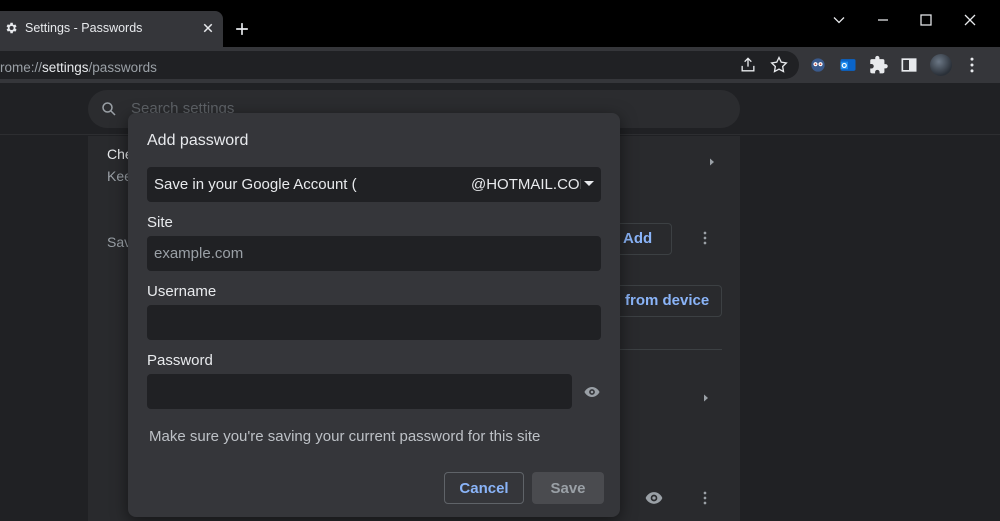  What do you see at coordinates (879, 65) in the screenshot?
I see `extensions-puzzle-icon` at bounding box center [879, 65].